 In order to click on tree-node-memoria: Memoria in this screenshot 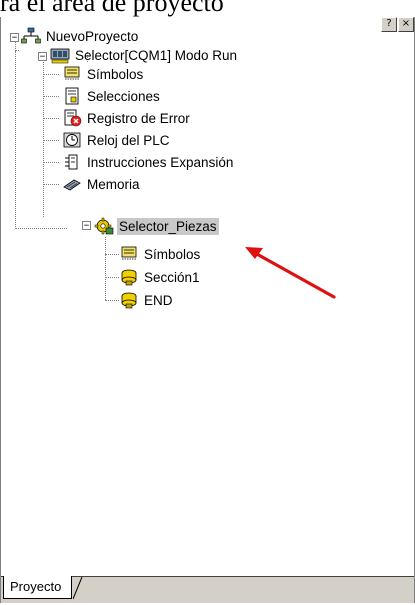, I will do `click(102, 184)`.